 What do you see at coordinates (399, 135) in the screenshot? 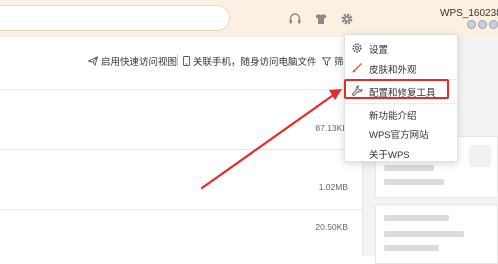
I see `menu-item-label: WPS官方网站` at bounding box center [399, 135].